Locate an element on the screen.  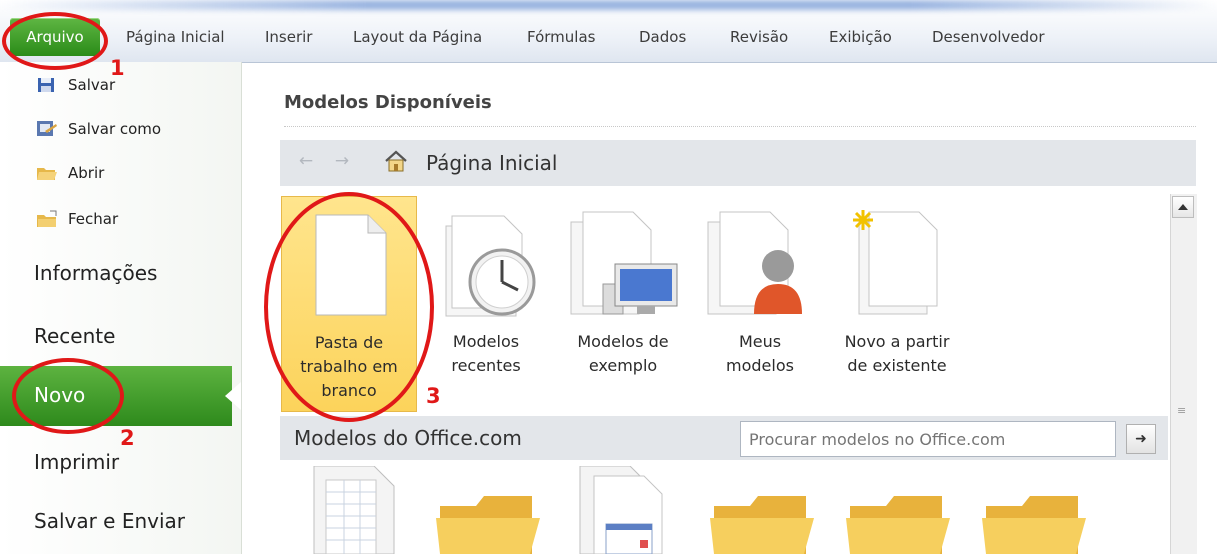
scroll-grip-icon: ≡ is located at coordinates (1181, 410).